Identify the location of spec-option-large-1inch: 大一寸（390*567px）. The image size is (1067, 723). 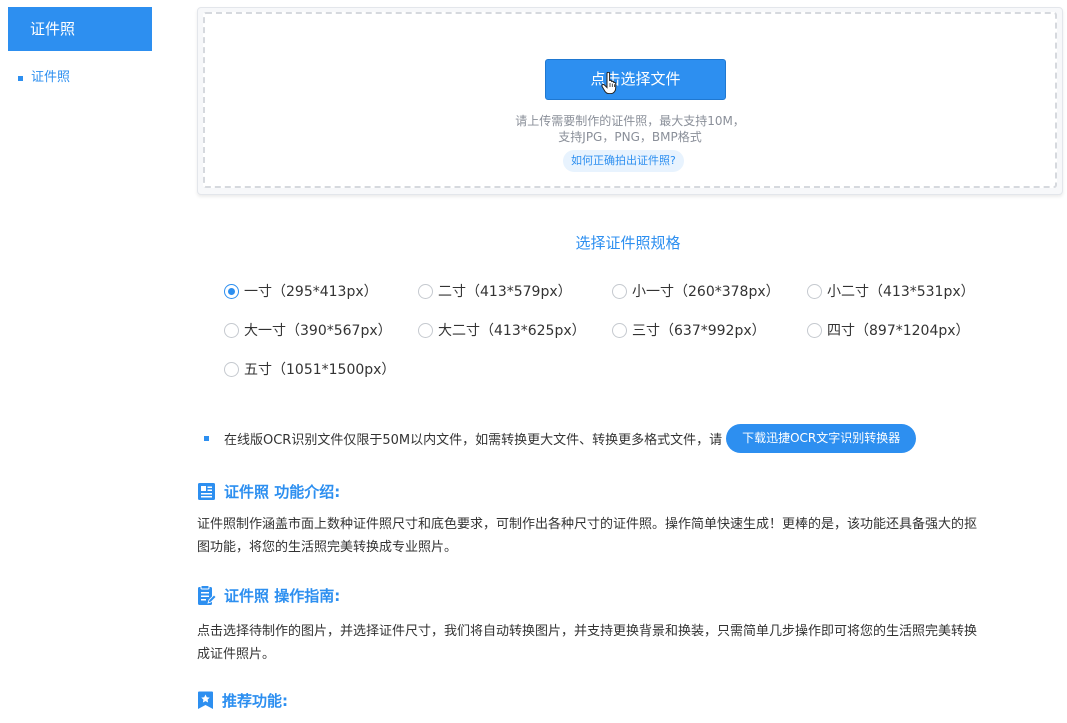
(308, 330).